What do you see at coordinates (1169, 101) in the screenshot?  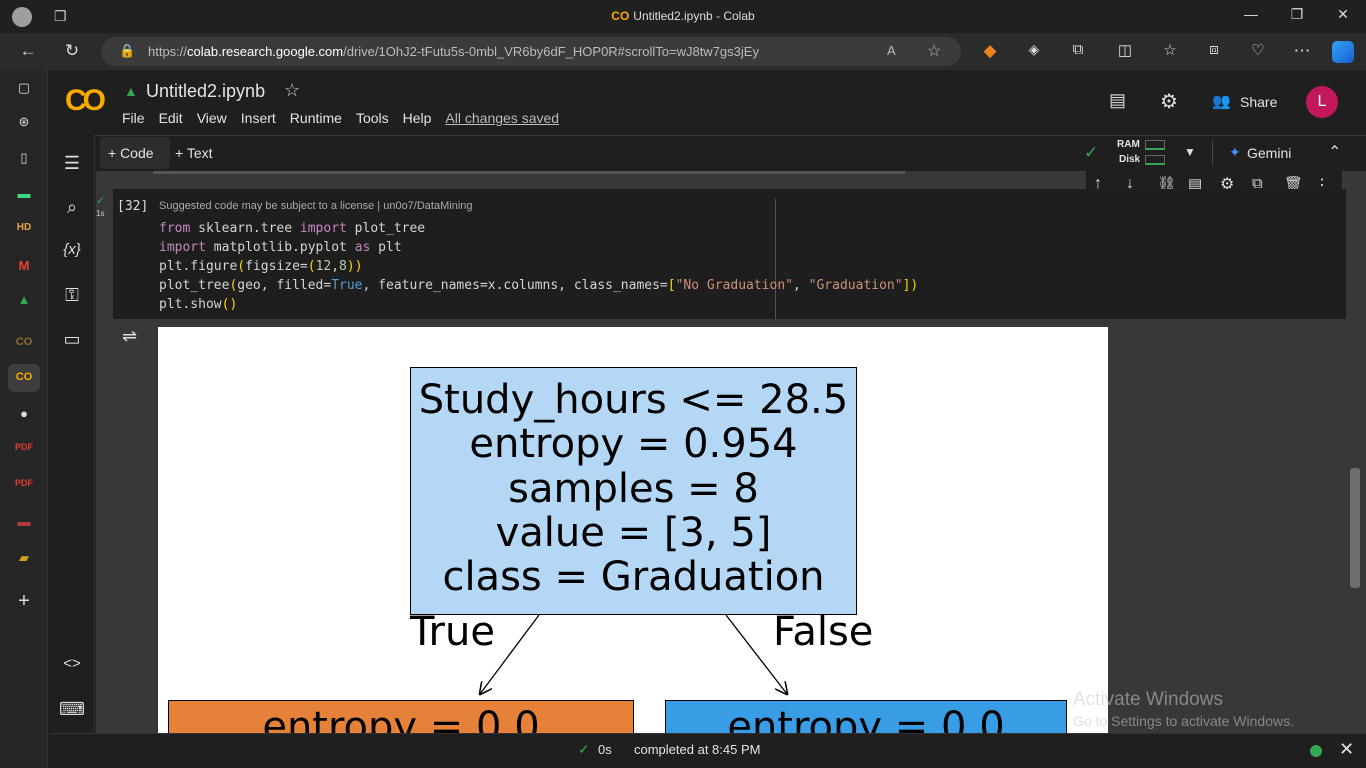 I see `settings-gear-icon: ⚙` at bounding box center [1169, 101].